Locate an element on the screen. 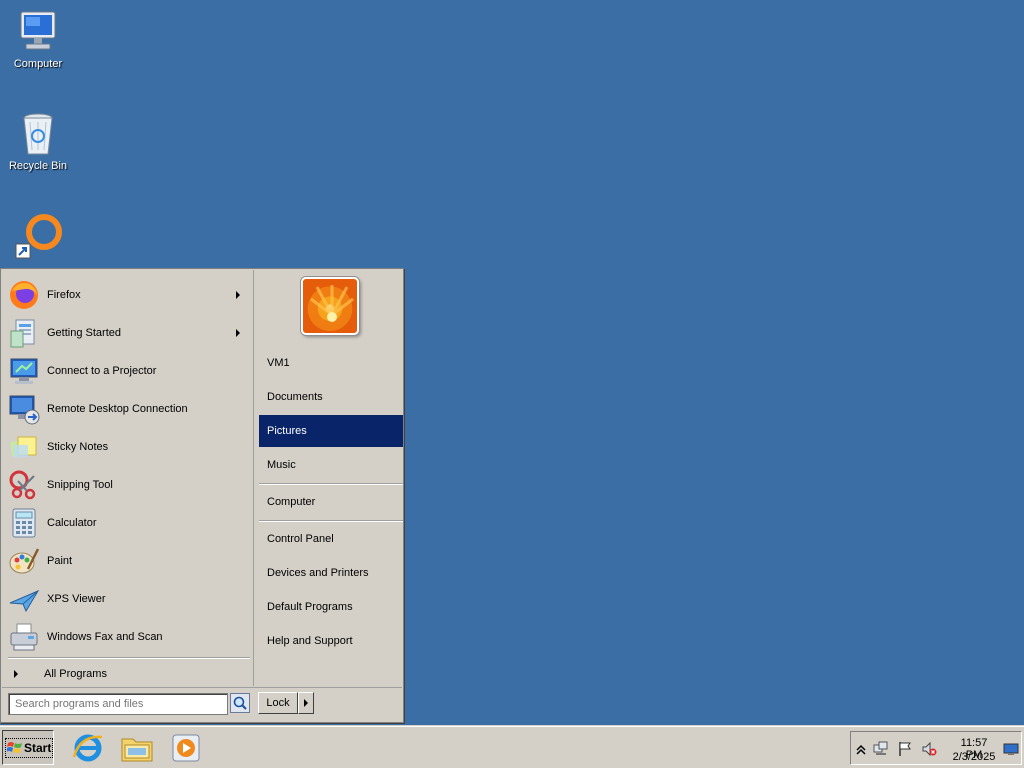  shutdown-options-arrow-button is located at coordinates (306, 703).